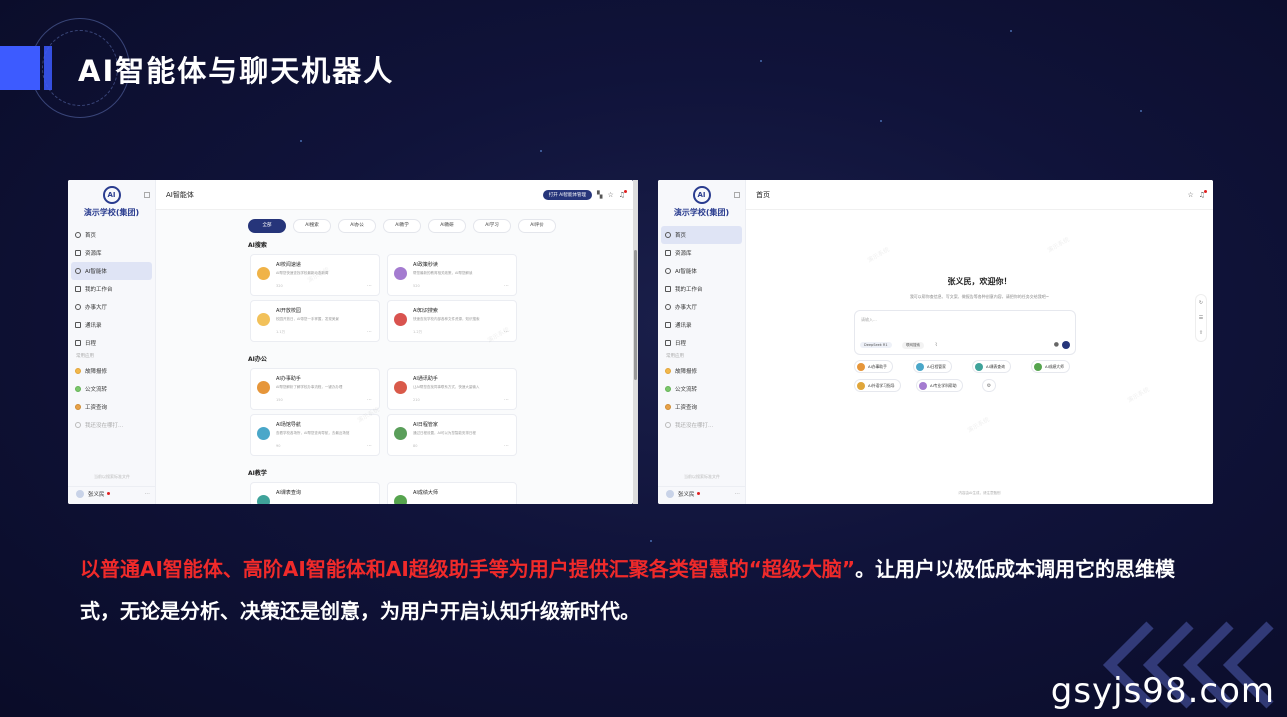  I want to click on tab-evaluation: AI评价, so click(537, 226).